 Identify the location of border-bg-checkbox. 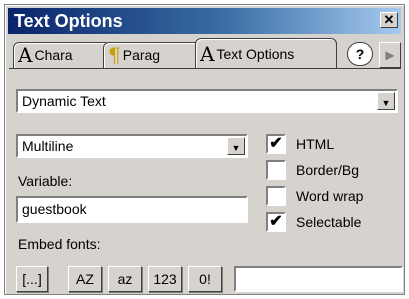
(276, 170).